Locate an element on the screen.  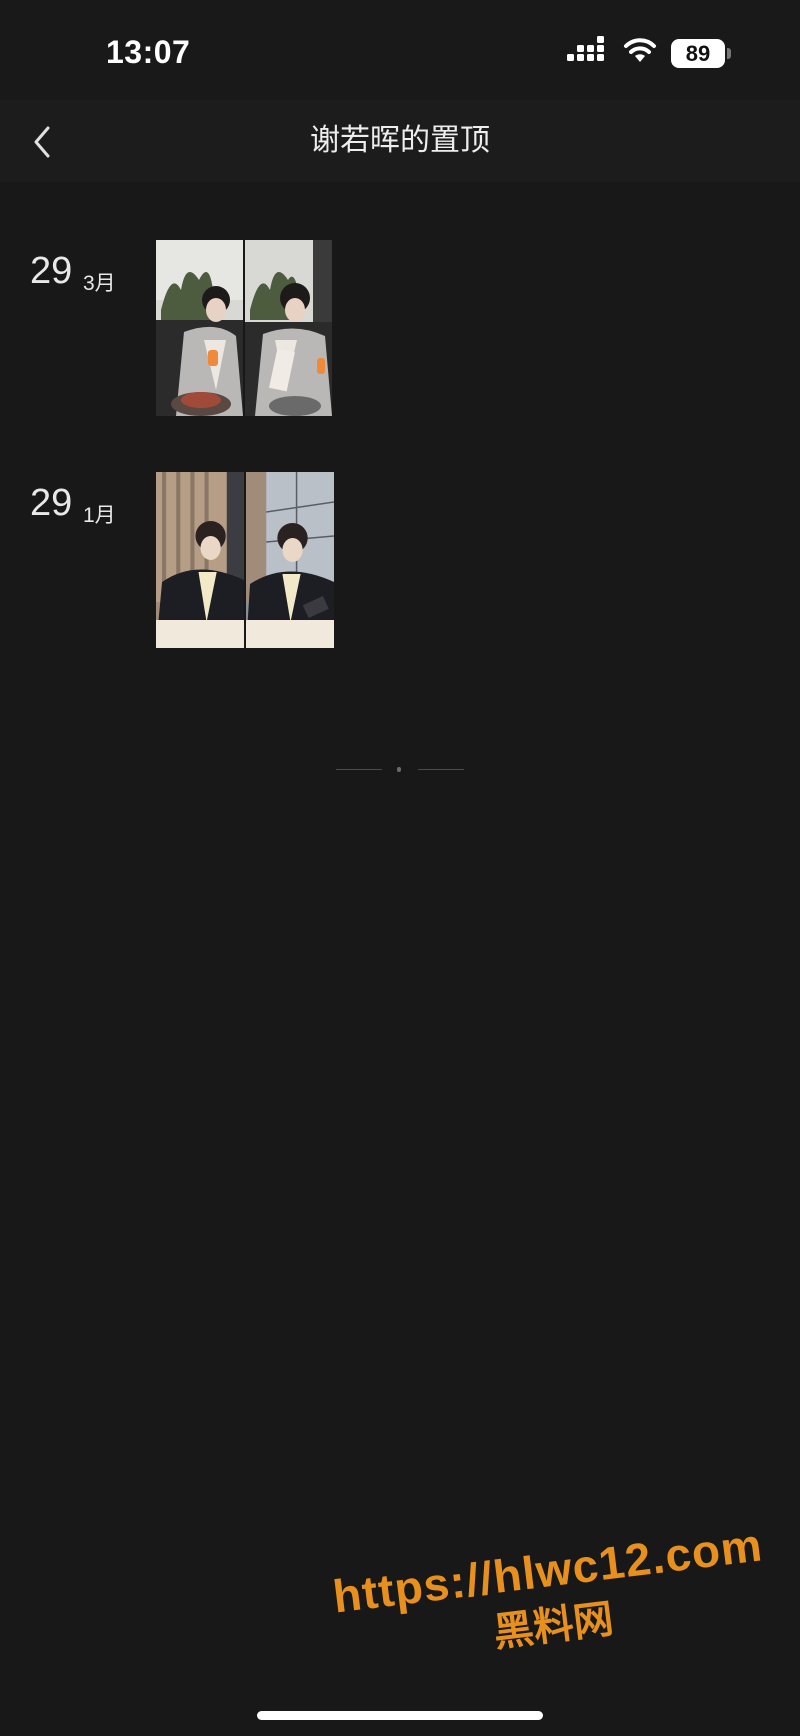
page-title: 谢若晖的置顶 is located at coordinates (400, 140).